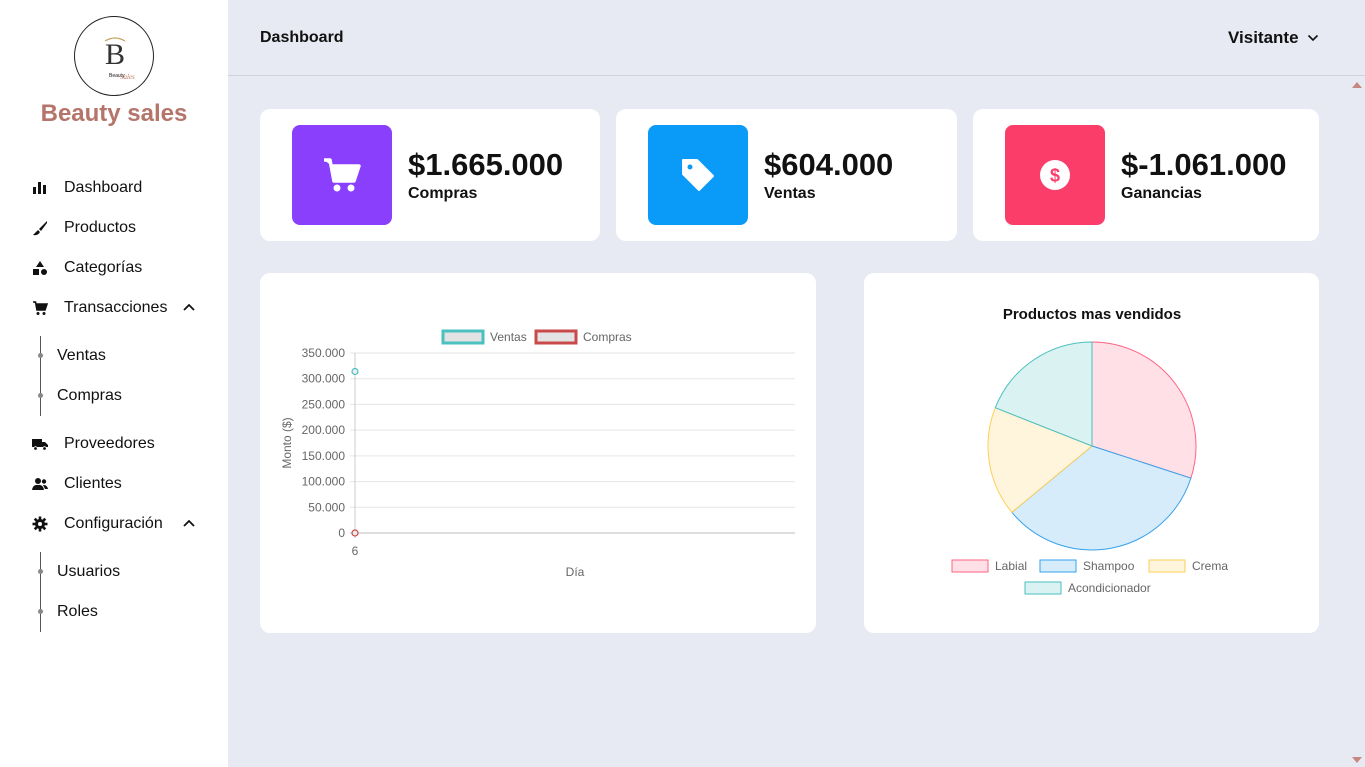 This screenshot has height=767, width=1365. I want to click on truck-icon, so click(40, 444).